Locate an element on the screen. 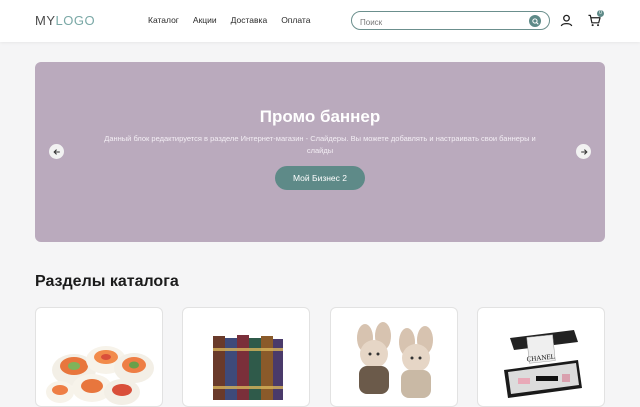 Image resolution: width=640 pixels, height=407 pixels. nav-item-promotions: Акции is located at coordinates (205, 20).